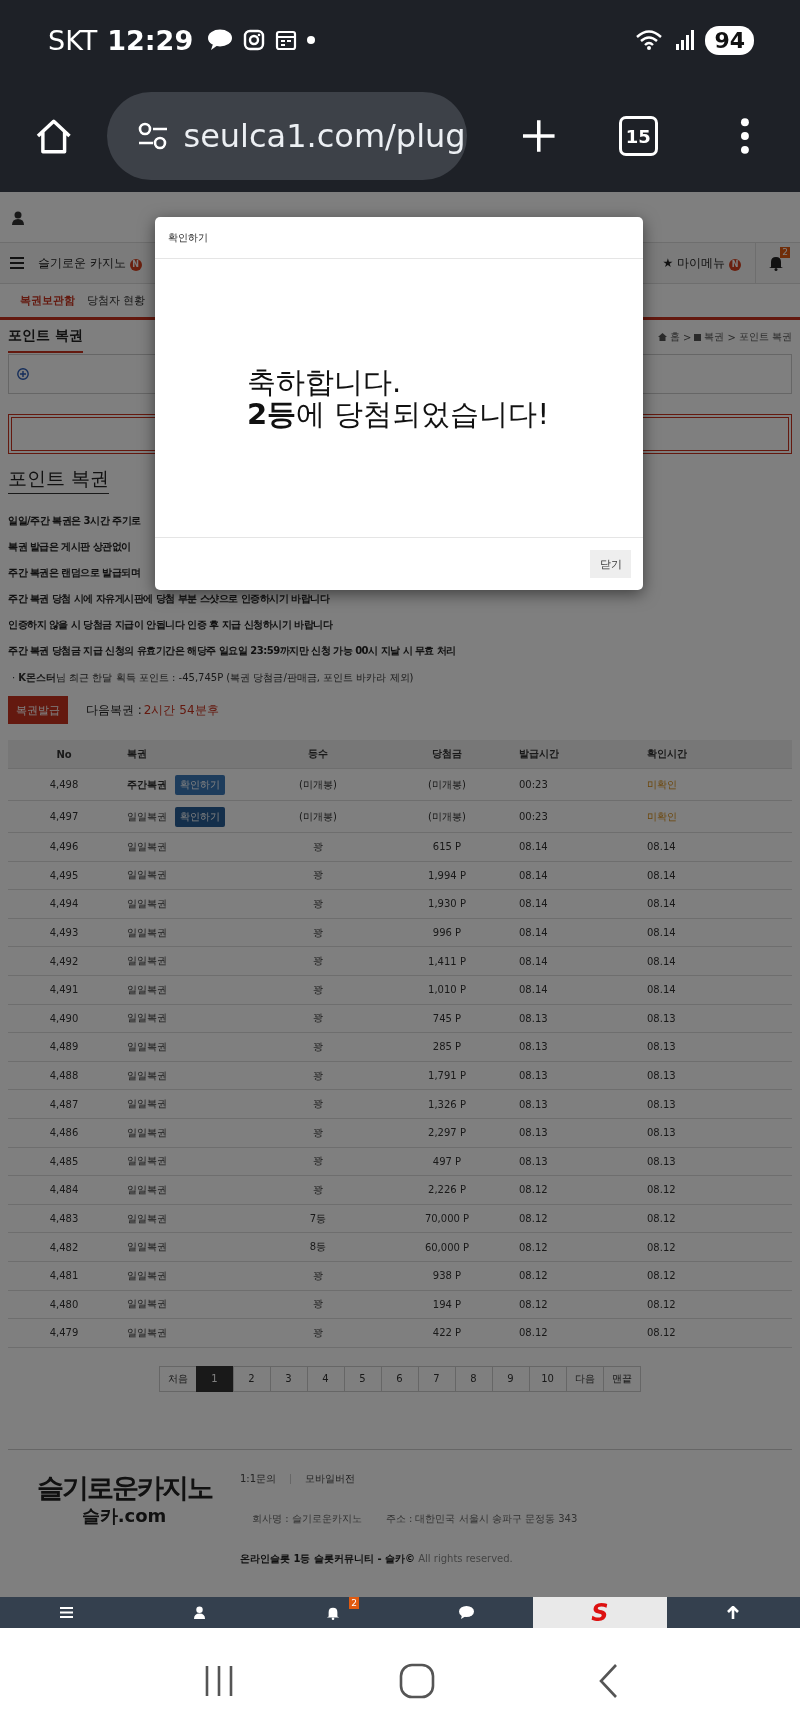 The height and width of the screenshot is (1734, 800). What do you see at coordinates (38, 710) in the screenshot?
I see `issue-ticket-button: 복권발급` at bounding box center [38, 710].